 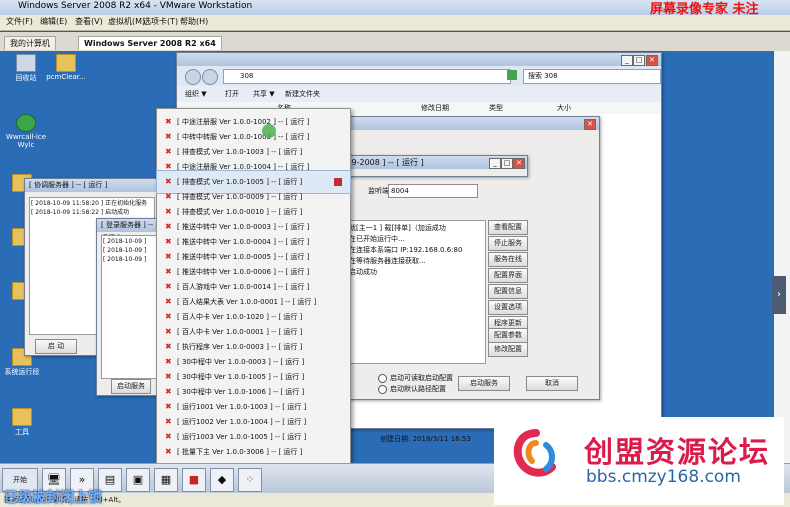 I want to click on menu-view: 查看(V), so click(x=89, y=21).